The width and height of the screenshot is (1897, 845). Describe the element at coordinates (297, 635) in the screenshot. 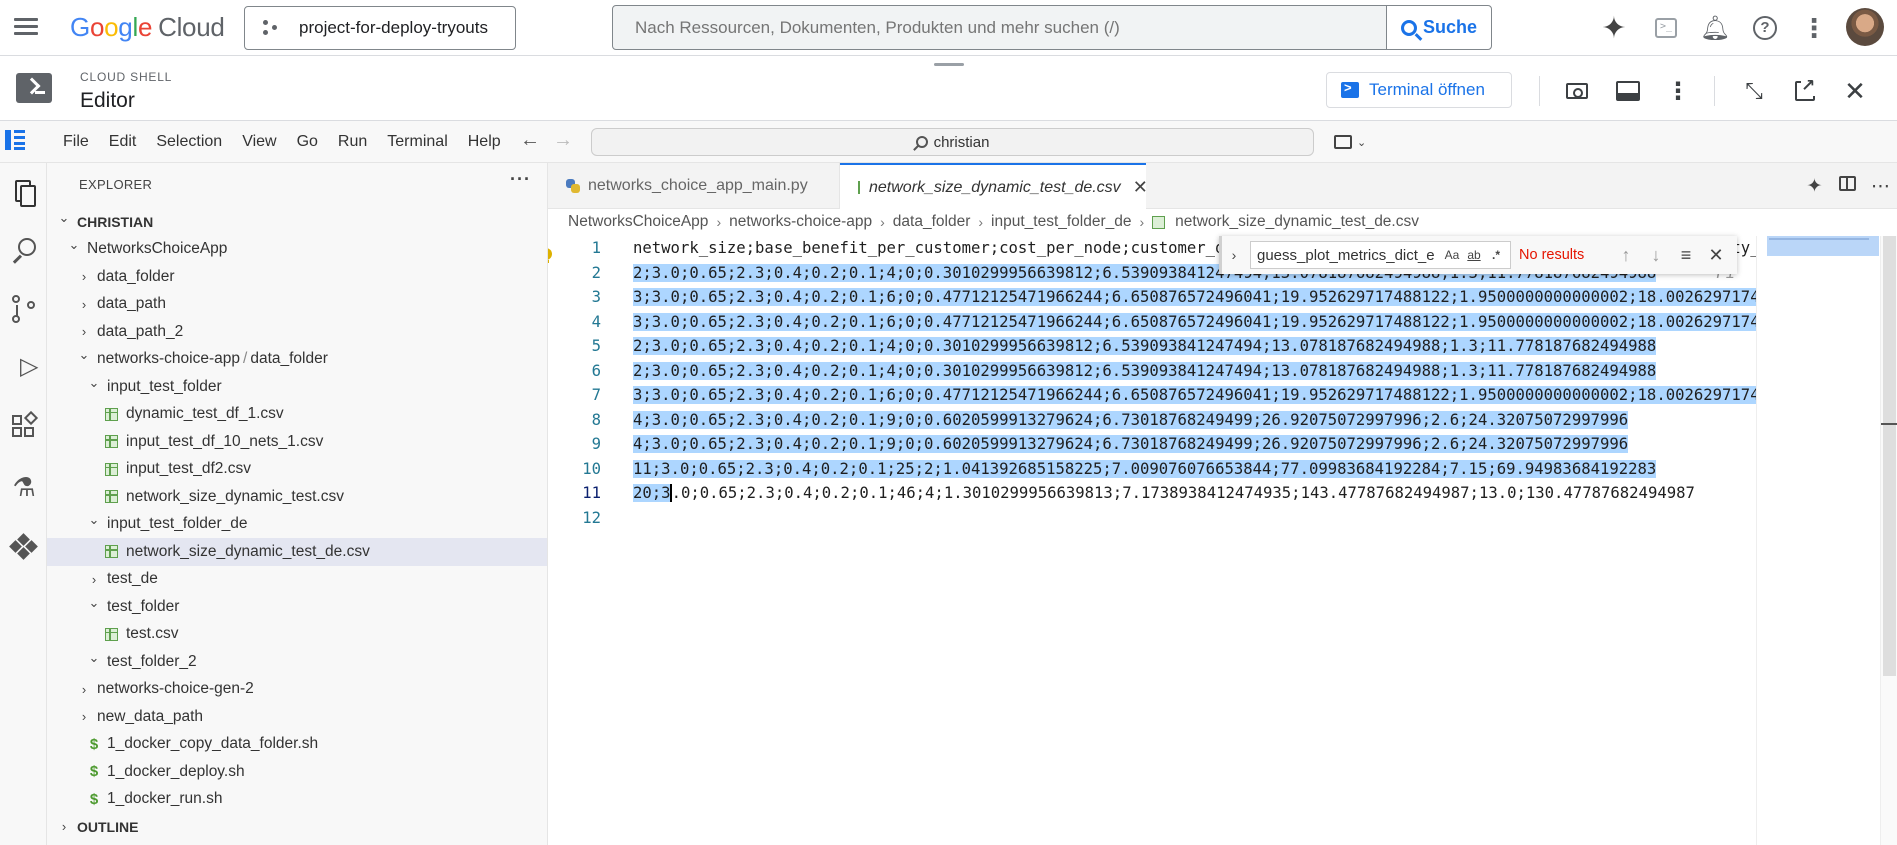

I see `tree-item: test.csv` at that location.